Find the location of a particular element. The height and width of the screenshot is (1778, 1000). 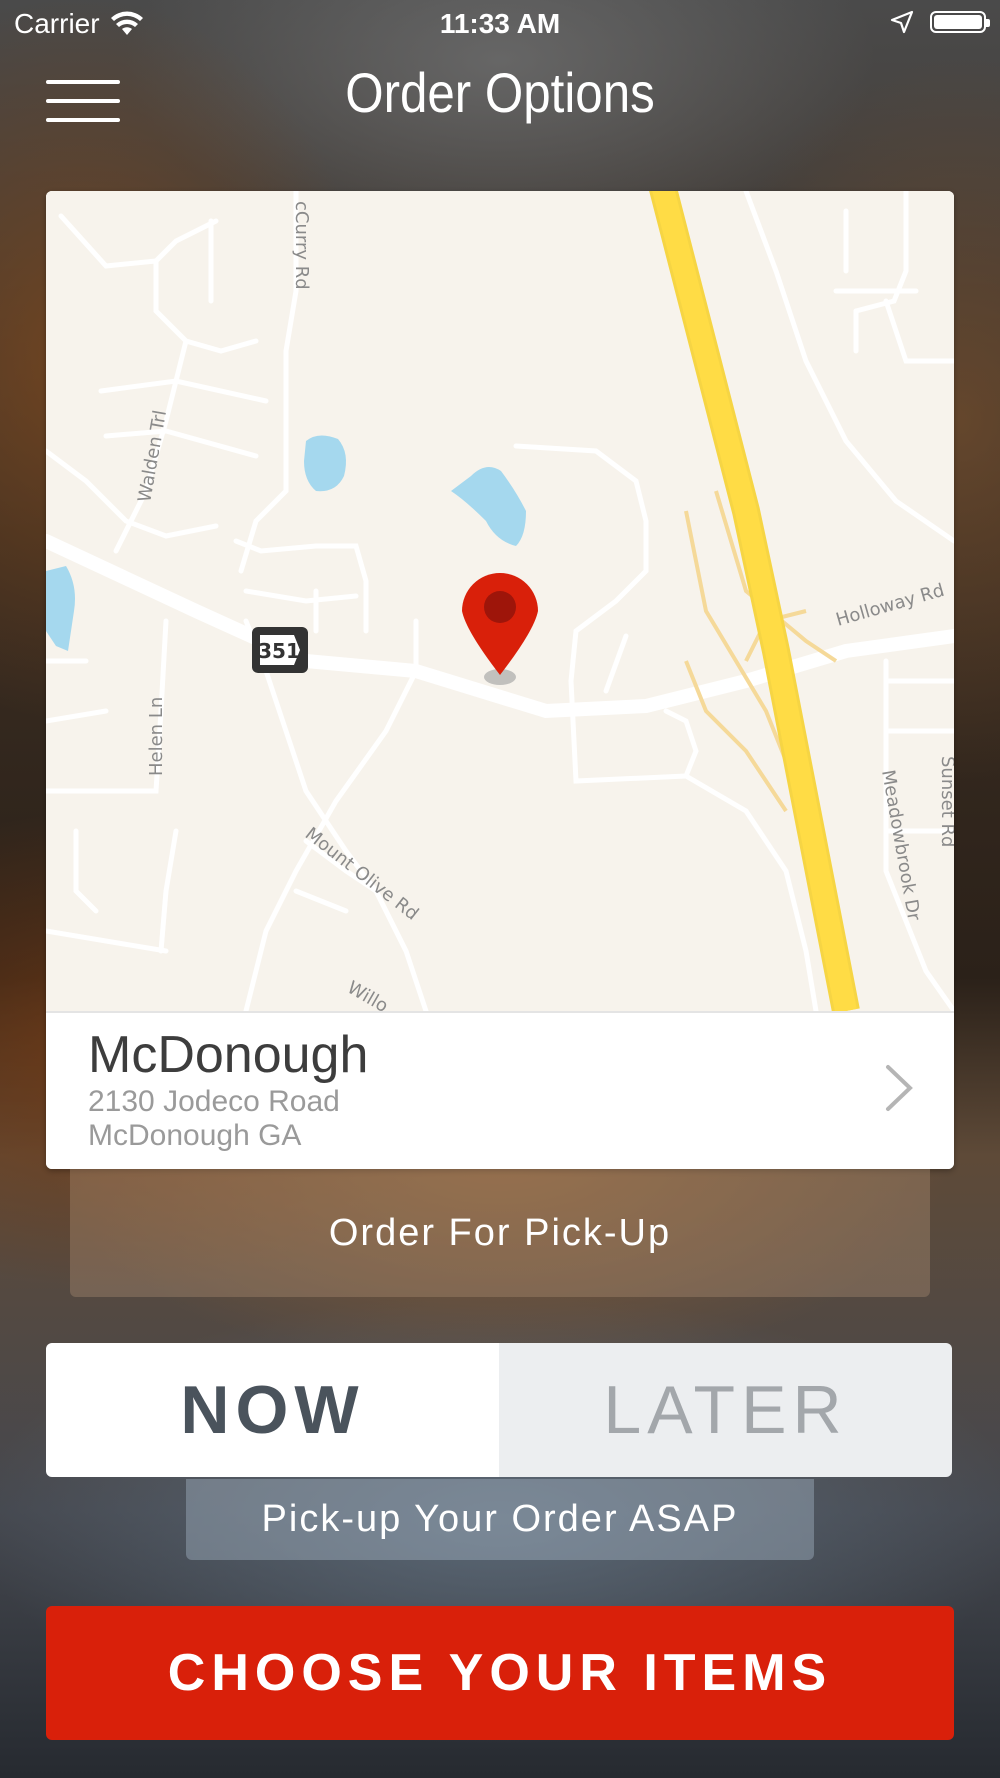

later-segment: LATER is located at coordinates (725, 1410).